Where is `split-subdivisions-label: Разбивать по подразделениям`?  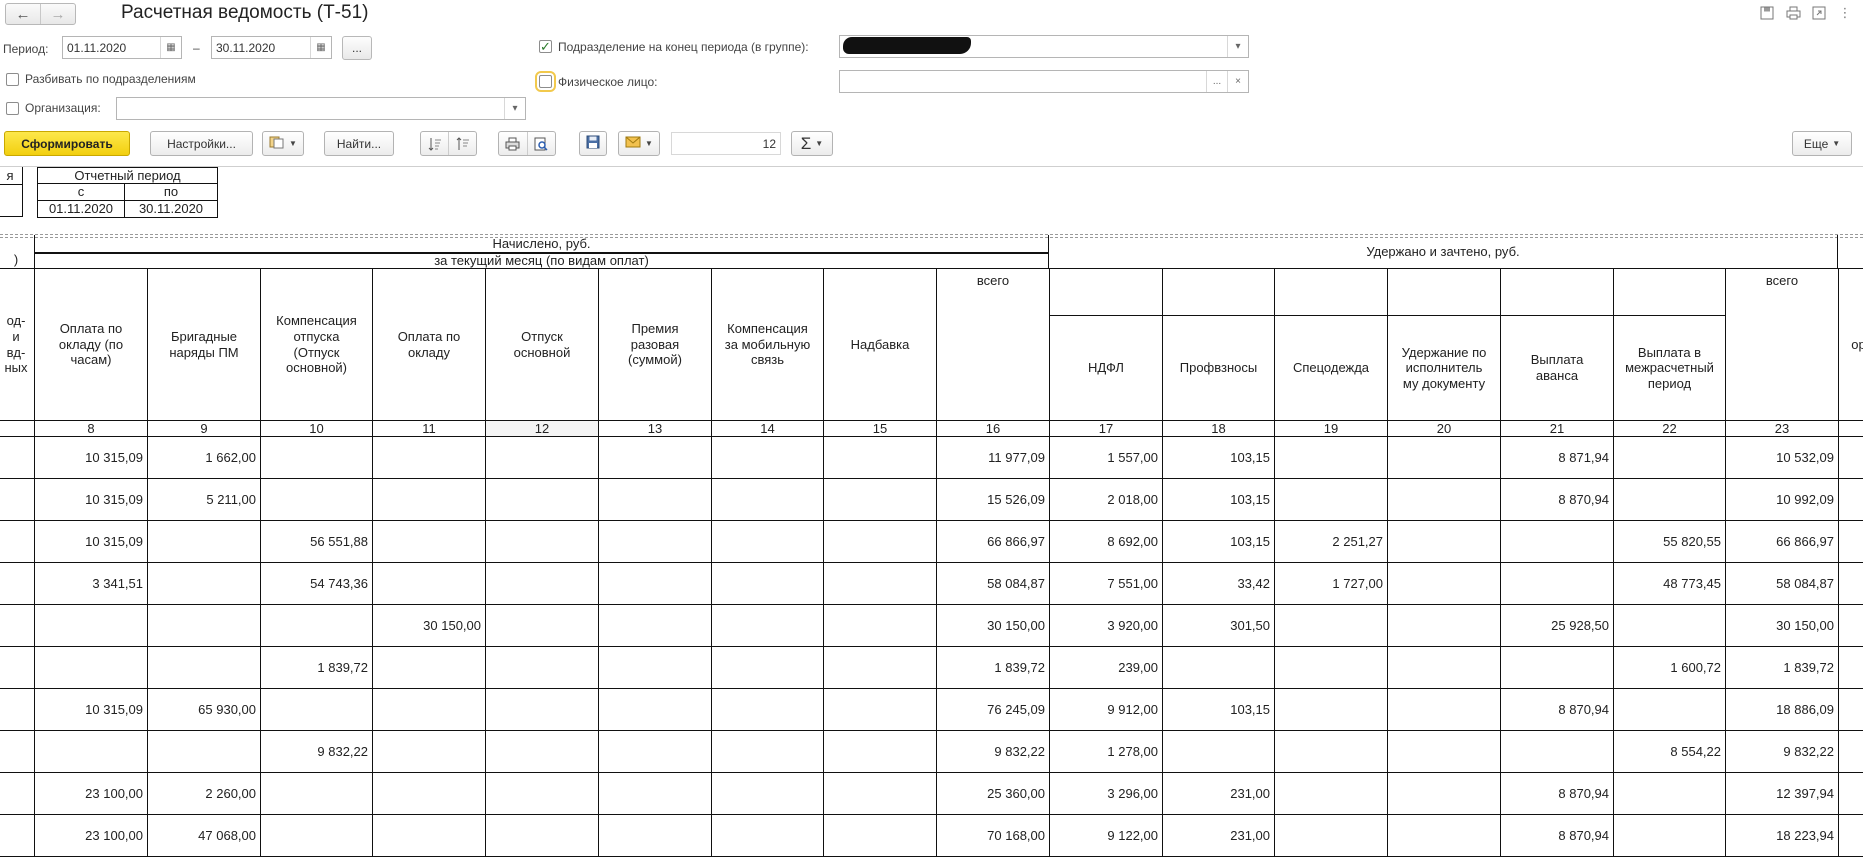 split-subdivisions-label: Разбивать по подразделениям is located at coordinates (110, 79).